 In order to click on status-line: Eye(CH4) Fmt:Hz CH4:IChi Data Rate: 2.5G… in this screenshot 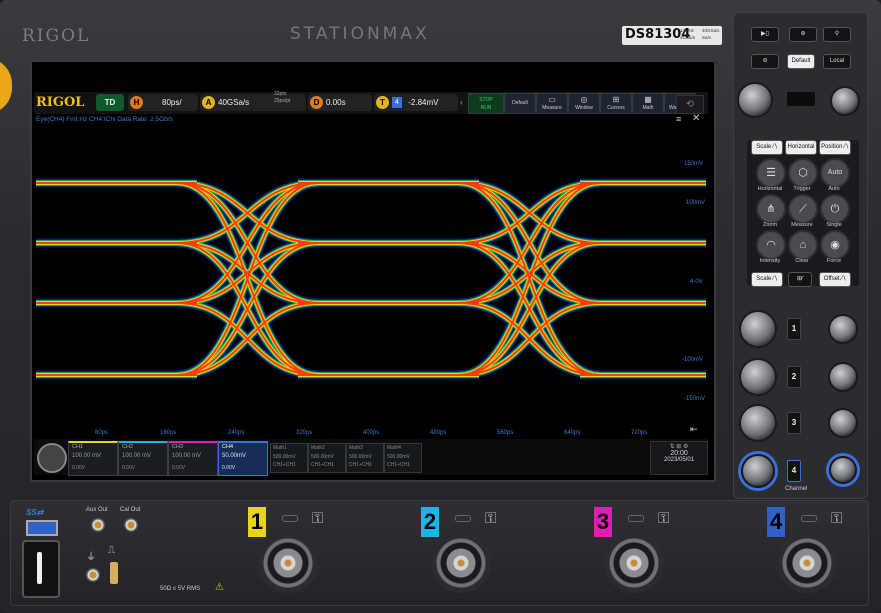, I will do `click(104, 119)`.